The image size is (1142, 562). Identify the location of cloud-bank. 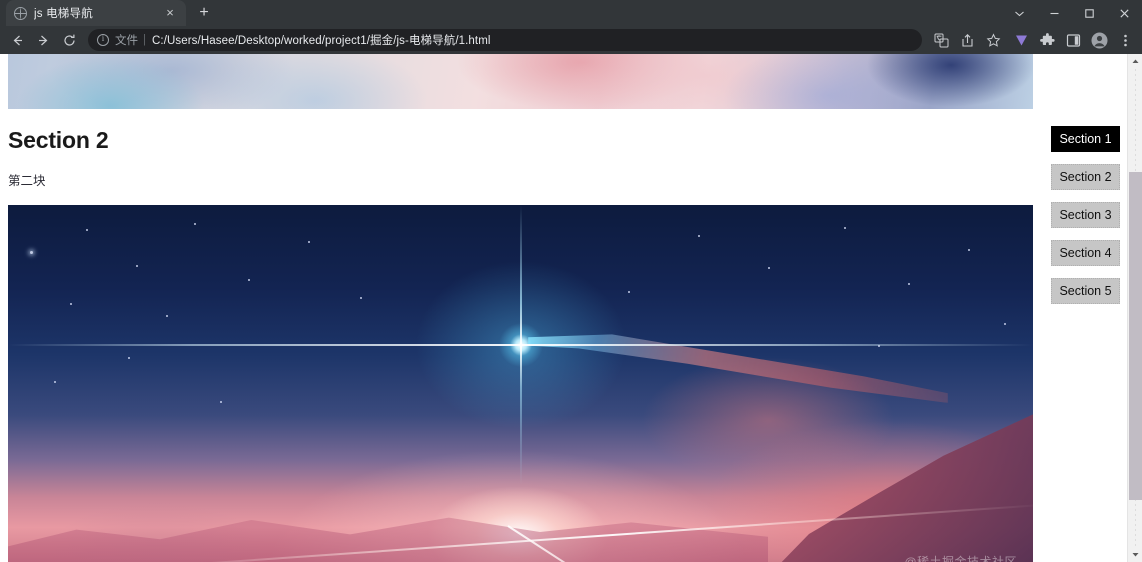
(388, 539).